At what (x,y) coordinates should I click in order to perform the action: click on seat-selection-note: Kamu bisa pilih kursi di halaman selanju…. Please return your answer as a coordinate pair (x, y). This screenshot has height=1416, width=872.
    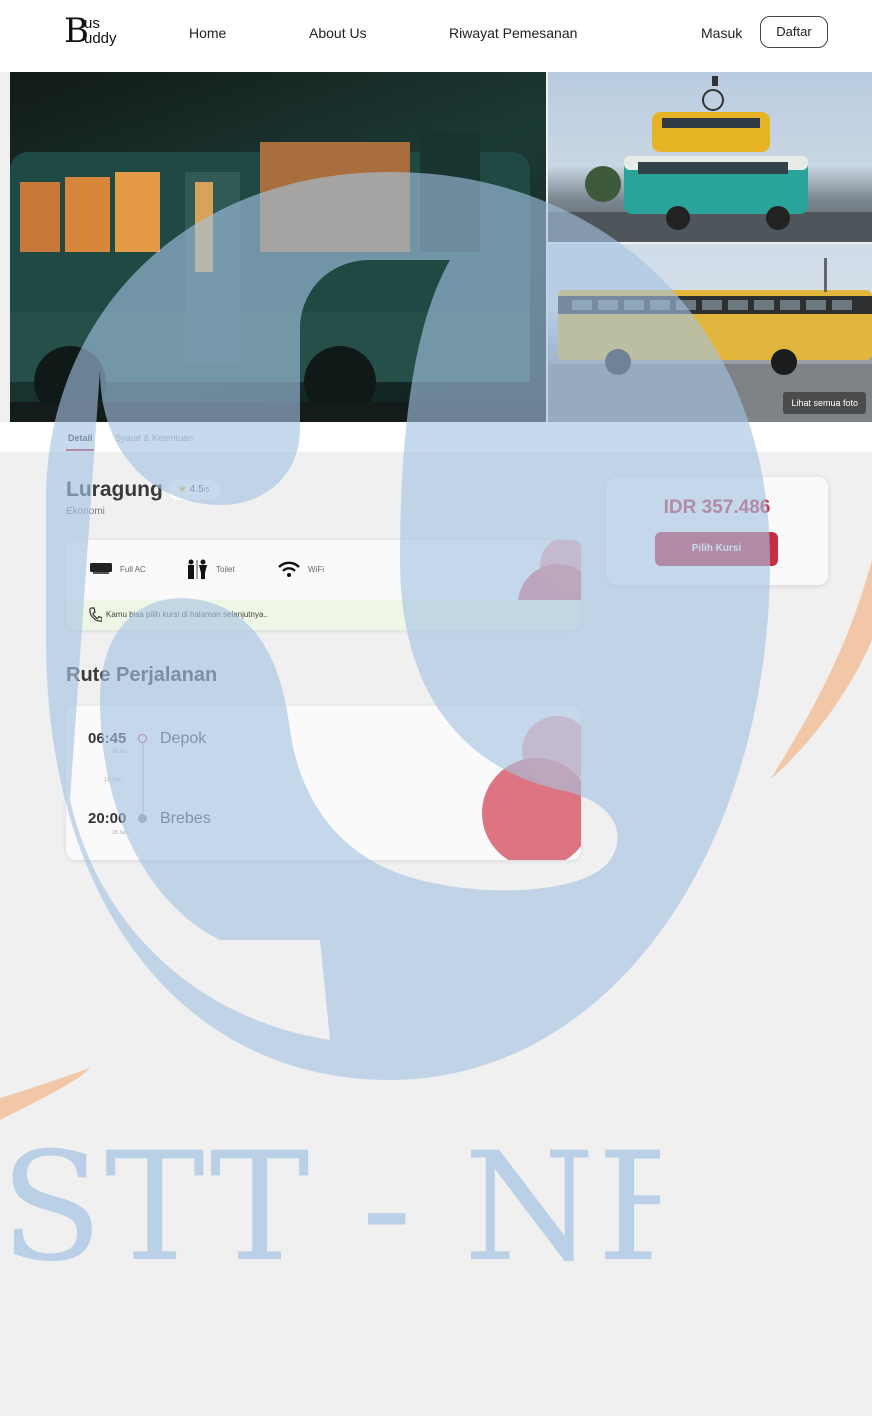
    Looking at the image, I should click on (323, 615).